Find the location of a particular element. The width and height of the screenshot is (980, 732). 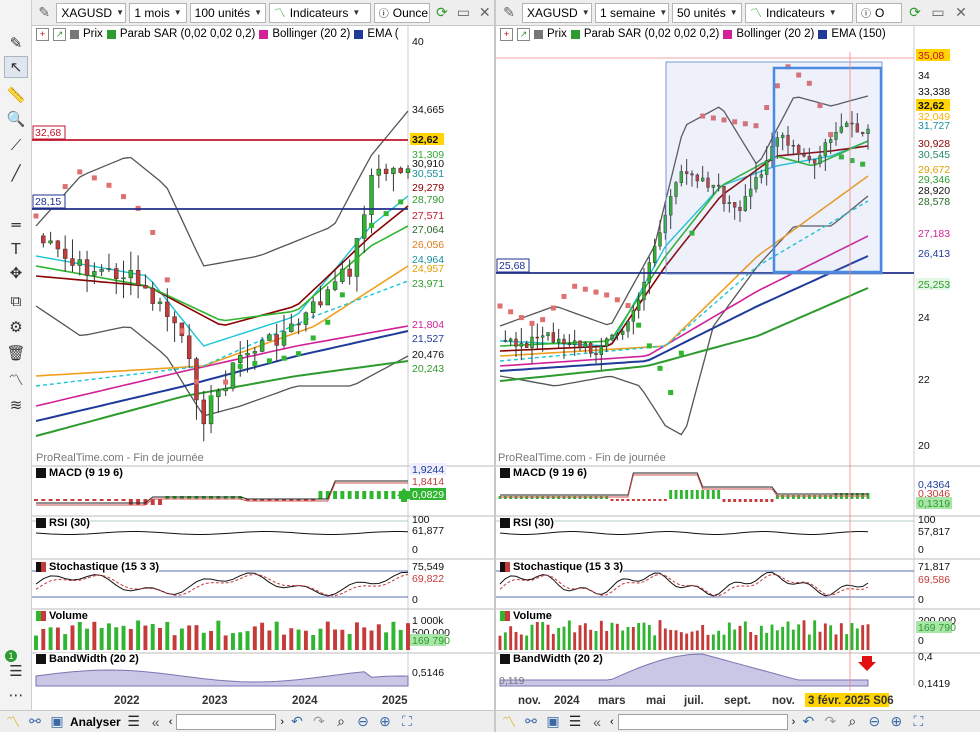

fibonacci-icon: ≋ is located at coordinates (16, 405).